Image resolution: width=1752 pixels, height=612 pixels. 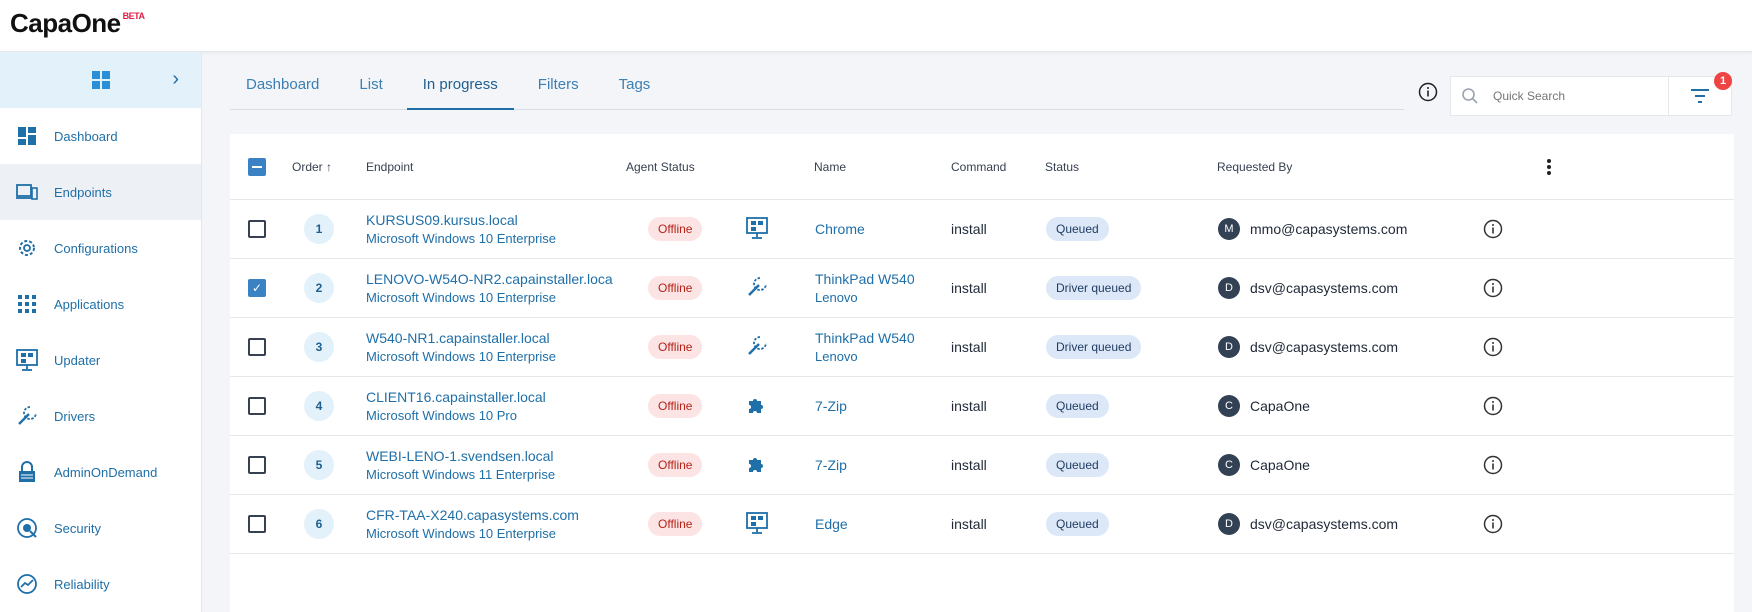 I want to click on order-number: 3, so click(x=319, y=347).